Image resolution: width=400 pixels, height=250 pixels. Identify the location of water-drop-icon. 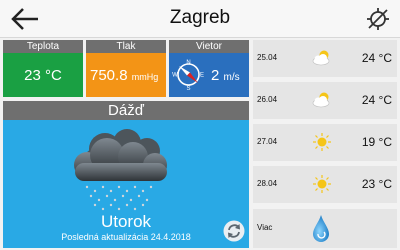
(321, 228).